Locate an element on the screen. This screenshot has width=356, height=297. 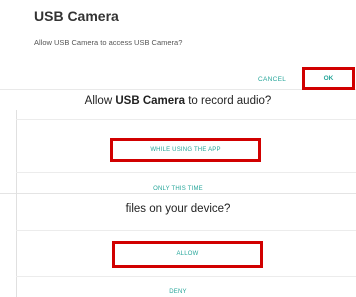
allow-button: ALLOW is located at coordinates (187, 254).